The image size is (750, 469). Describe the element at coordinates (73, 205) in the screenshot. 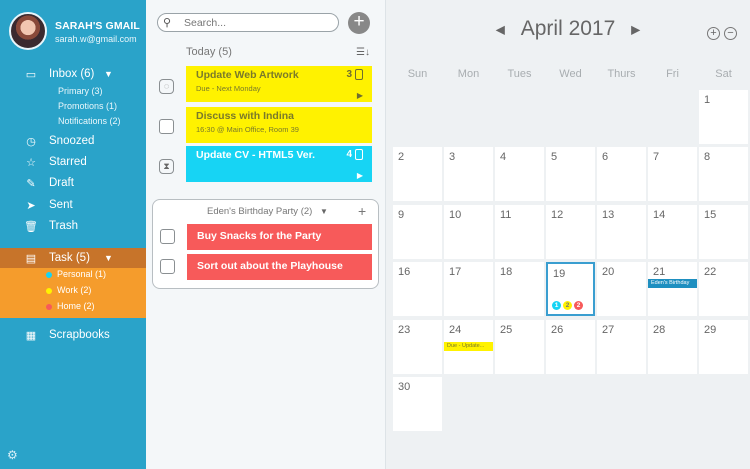

I see `sidebar-item-sent: ➤ Sent` at that location.